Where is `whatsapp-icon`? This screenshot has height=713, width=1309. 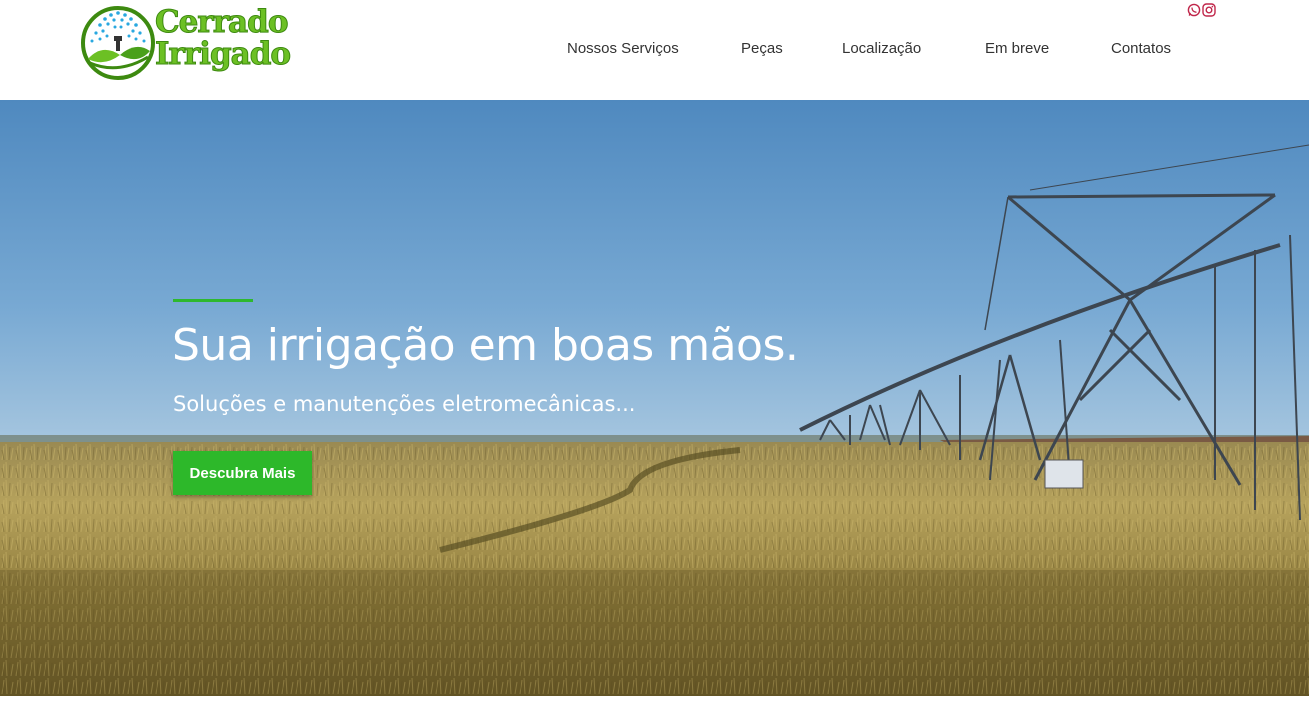 whatsapp-icon is located at coordinates (1194, 10).